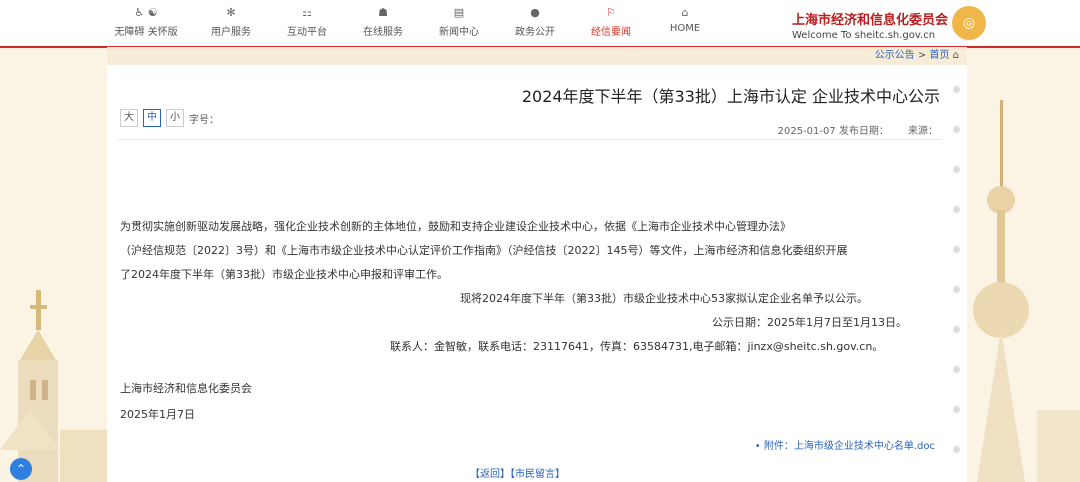  I want to click on title-divider, so click(529, 139).